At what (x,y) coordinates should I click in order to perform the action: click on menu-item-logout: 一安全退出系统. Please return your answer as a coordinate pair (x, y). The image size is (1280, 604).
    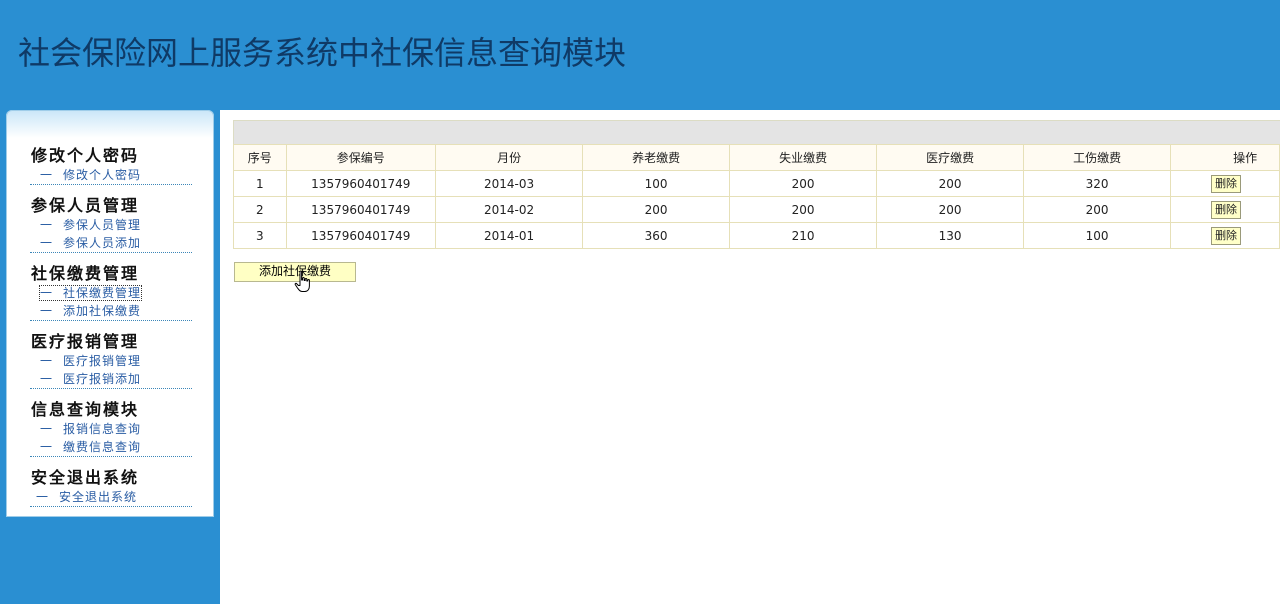
    Looking at the image, I should click on (111, 497).